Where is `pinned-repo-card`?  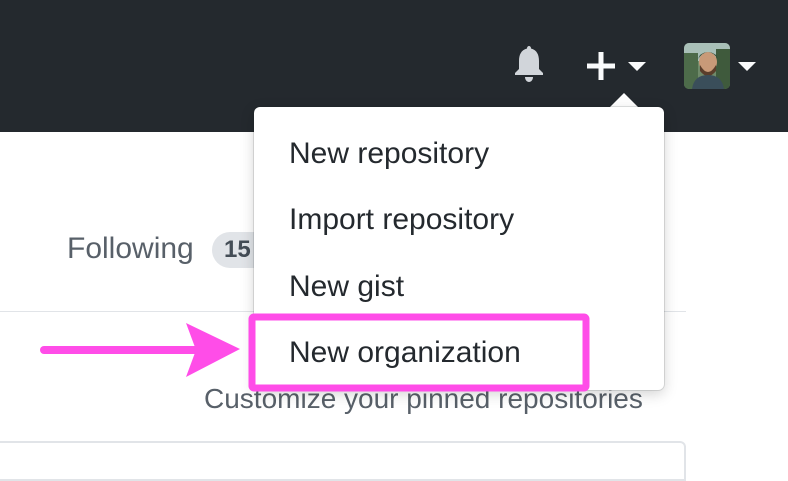
pinned-repo-card is located at coordinates (343, 461).